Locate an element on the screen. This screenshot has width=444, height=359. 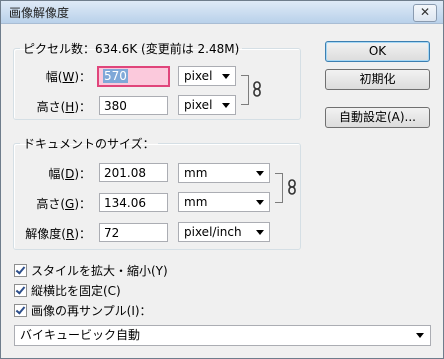
resample-checkbox: 画像の再サンプル(I)： is located at coordinates (83, 310).